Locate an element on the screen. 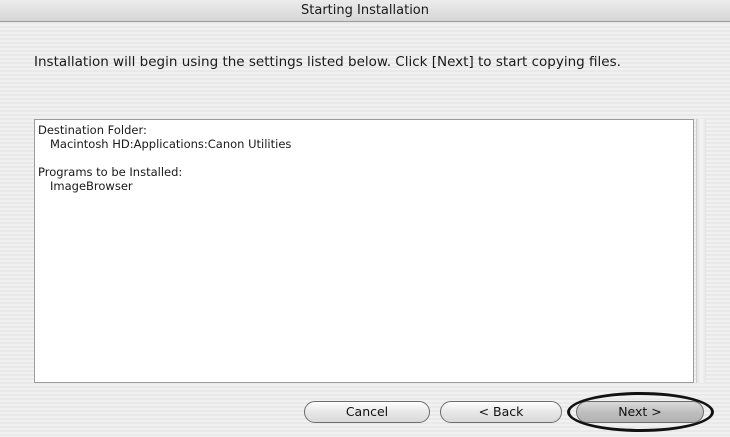 The height and width of the screenshot is (437, 730). window-title: Starting Installation is located at coordinates (365, 10).